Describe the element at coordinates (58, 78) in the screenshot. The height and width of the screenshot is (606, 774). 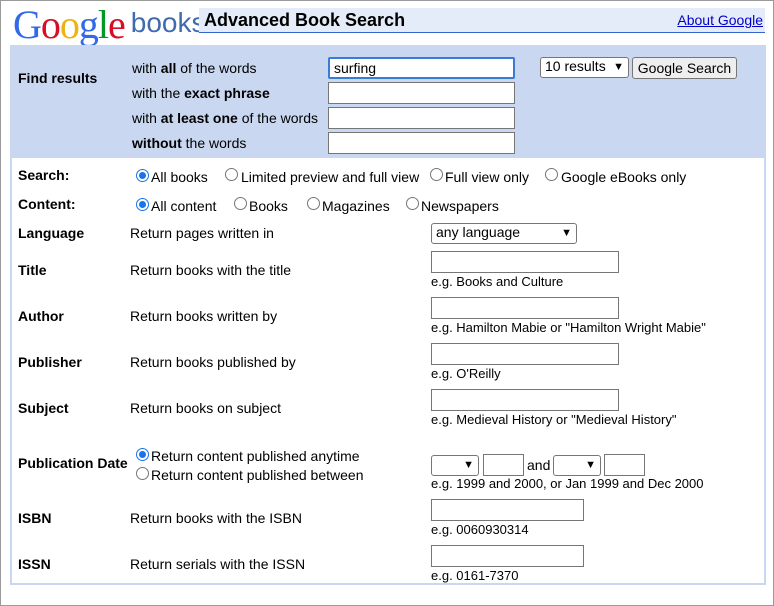
I see `find-results-heading: Find results` at that location.